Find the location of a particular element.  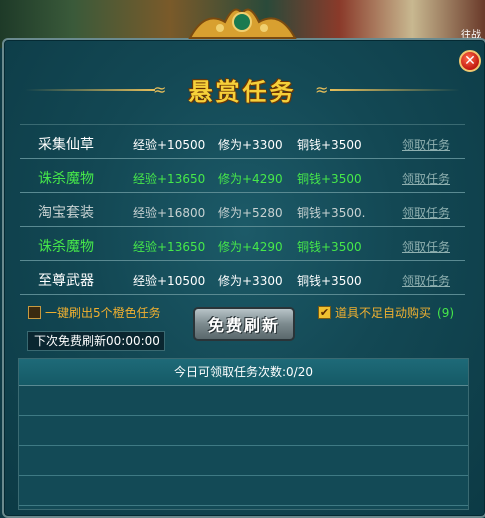

task-name: 至尊武器 is located at coordinates (66, 281).